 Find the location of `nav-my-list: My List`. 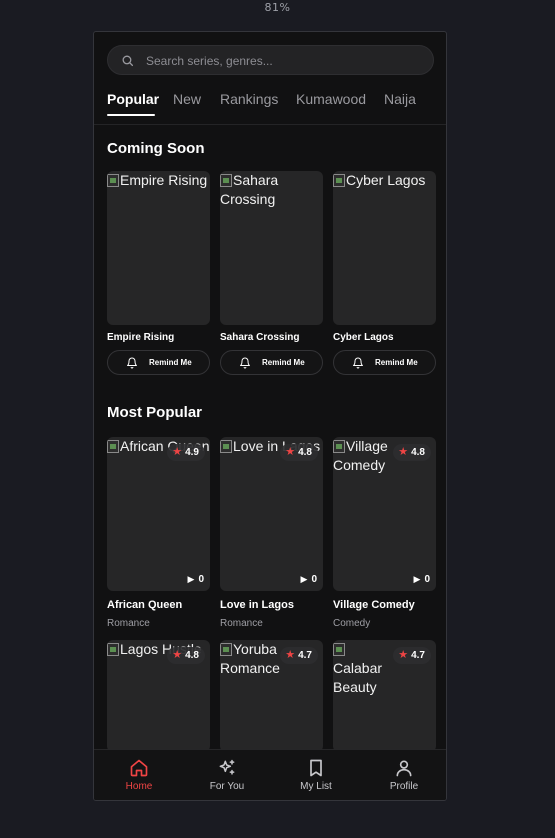

nav-my-list: My List is located at coordinates (316, 775).